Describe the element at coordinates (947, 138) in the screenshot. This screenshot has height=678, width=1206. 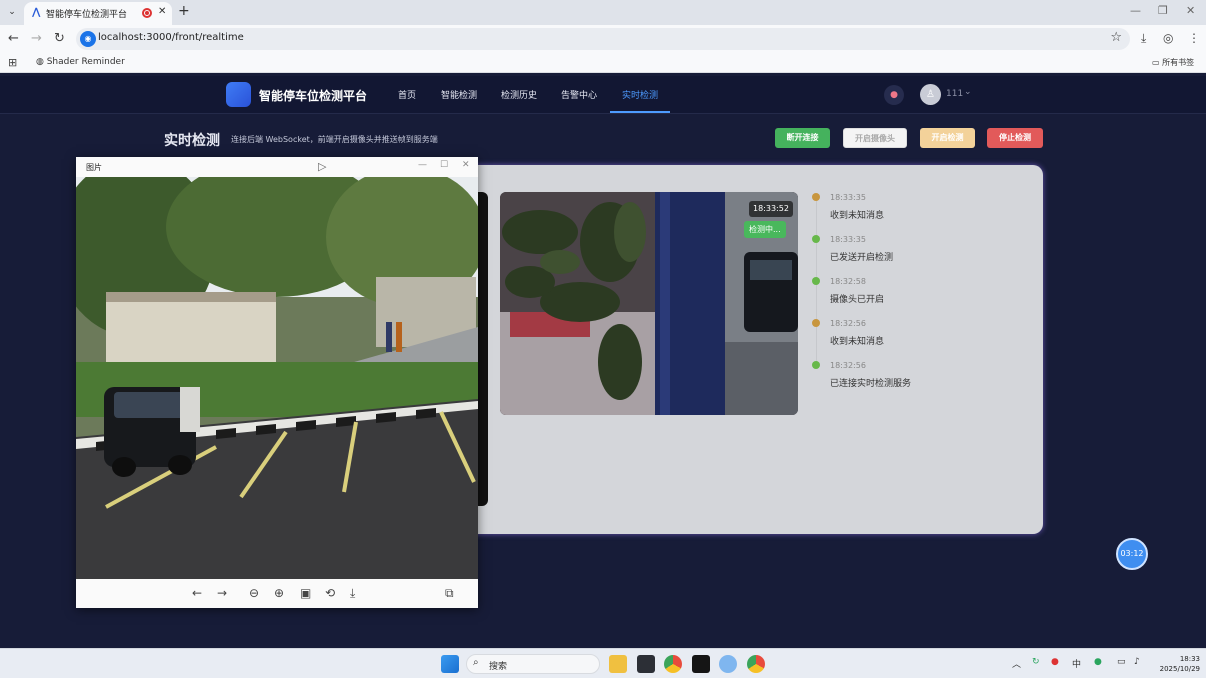
I see `start-detect-button: 开启检测` at that location.